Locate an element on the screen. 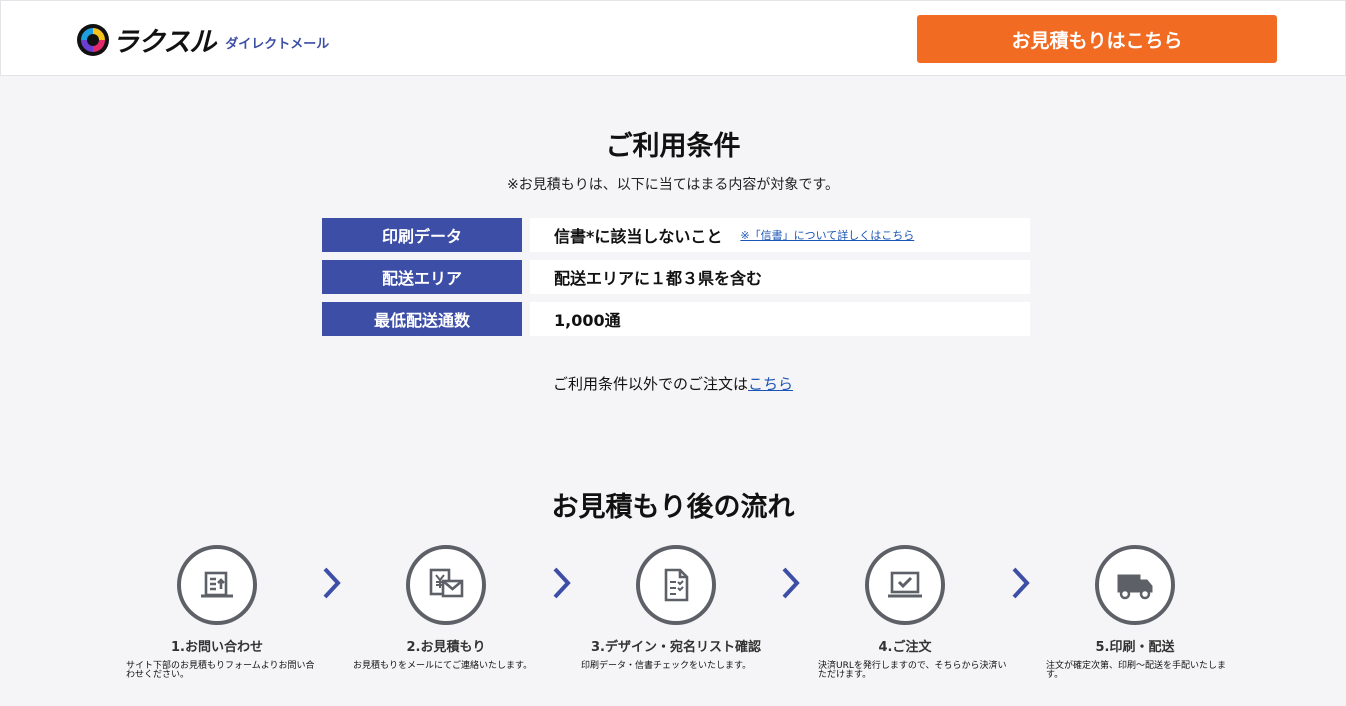 The height and width of the screenshot is (706, 1346). condition-label: 最低配送通数 is located at coordinates (422, 319).